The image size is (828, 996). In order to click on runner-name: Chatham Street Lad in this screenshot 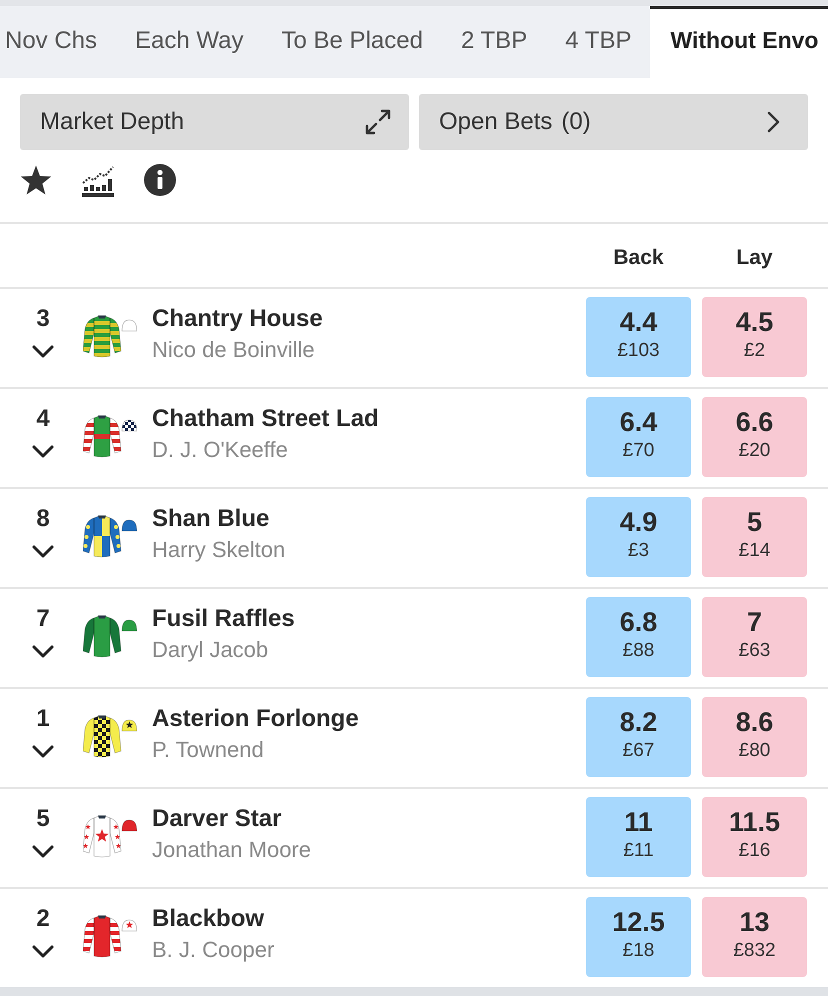, I will do `click(265, 419)`.